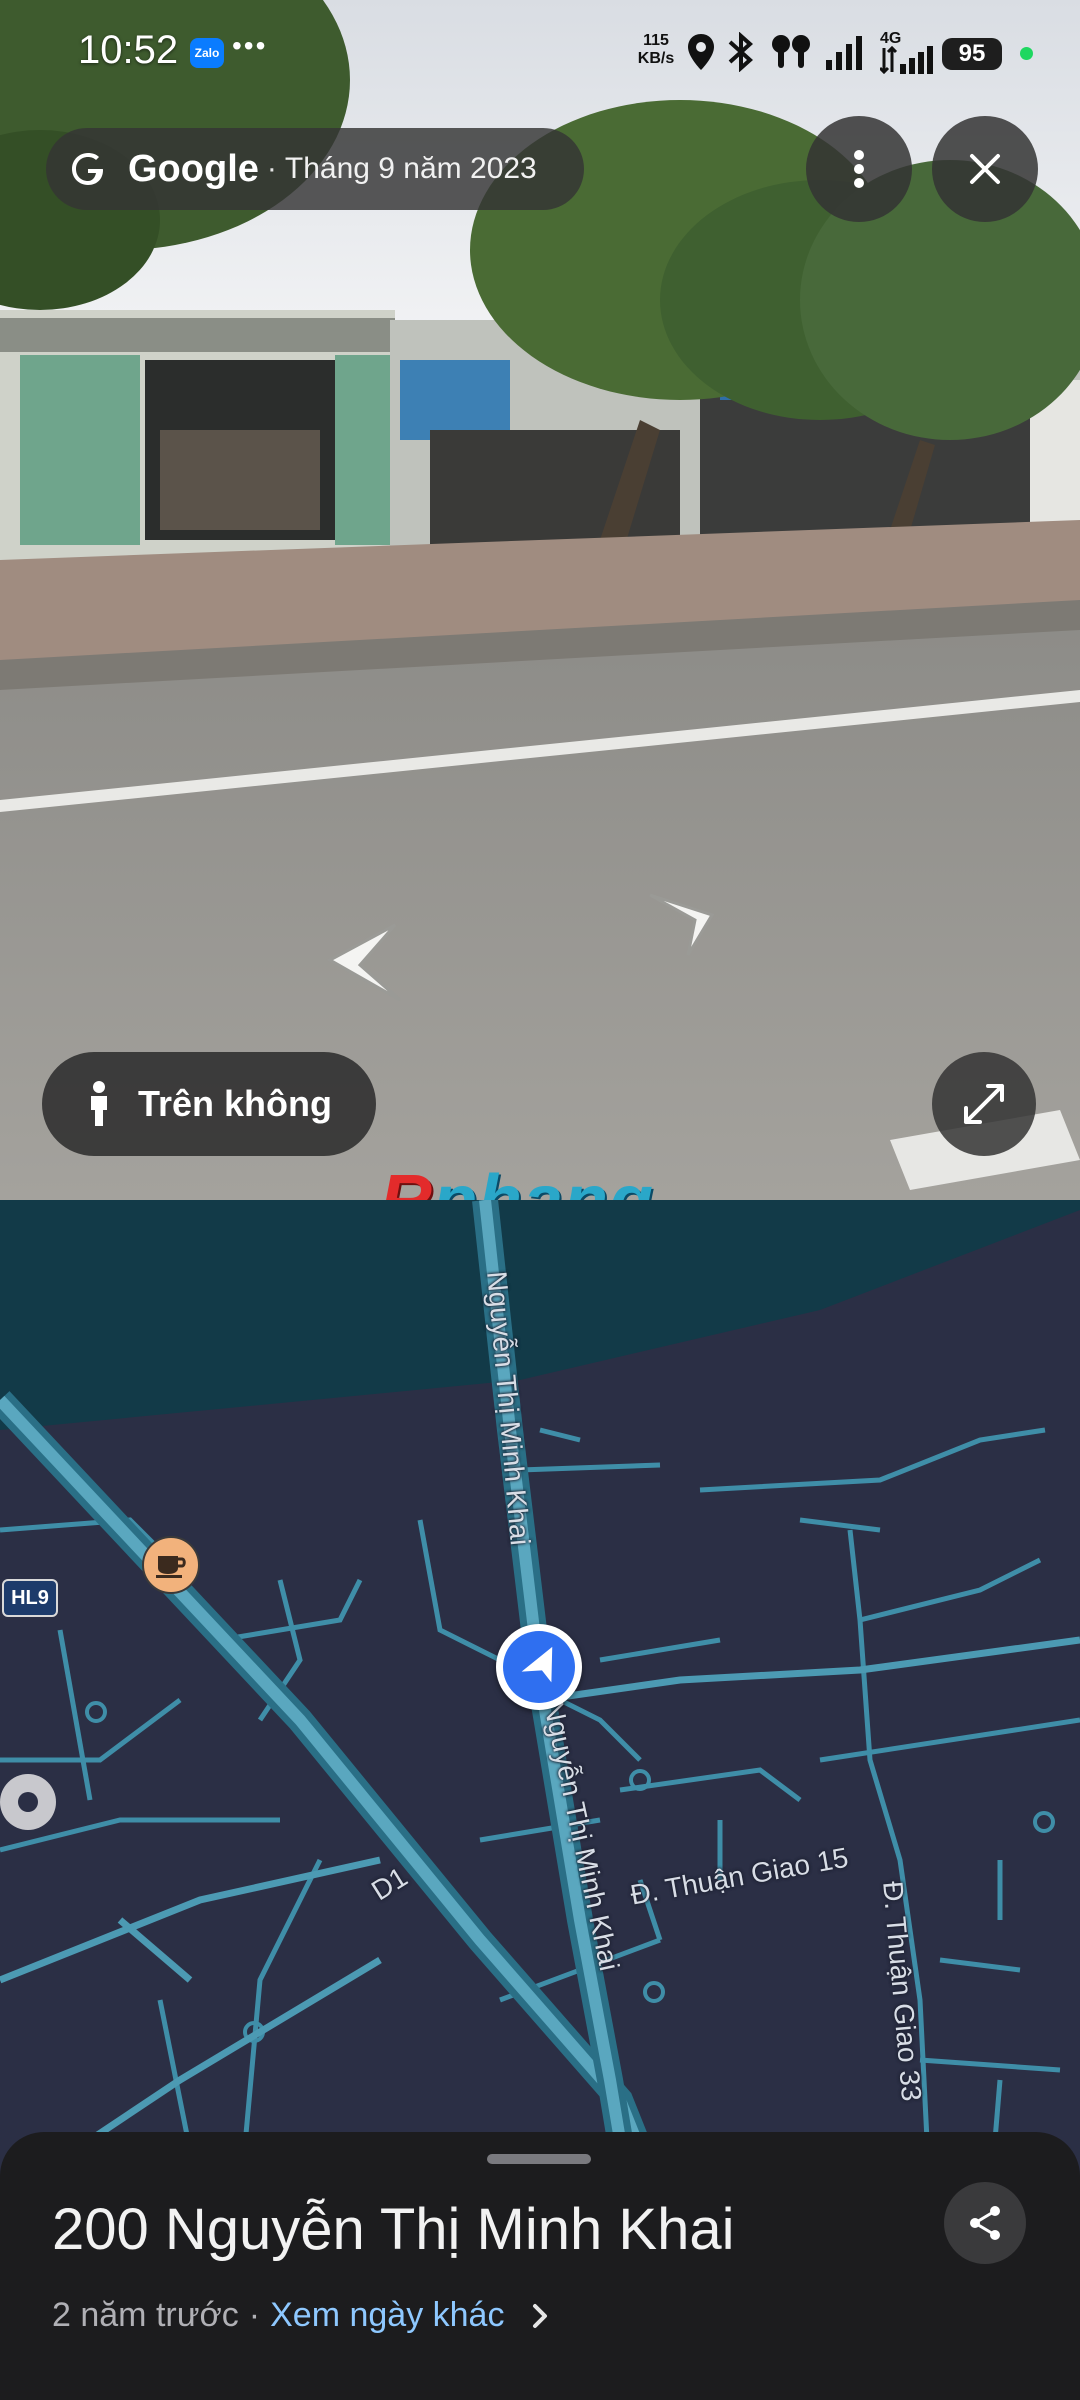  I want to click on bluetooth-icon, so click(740, 52).